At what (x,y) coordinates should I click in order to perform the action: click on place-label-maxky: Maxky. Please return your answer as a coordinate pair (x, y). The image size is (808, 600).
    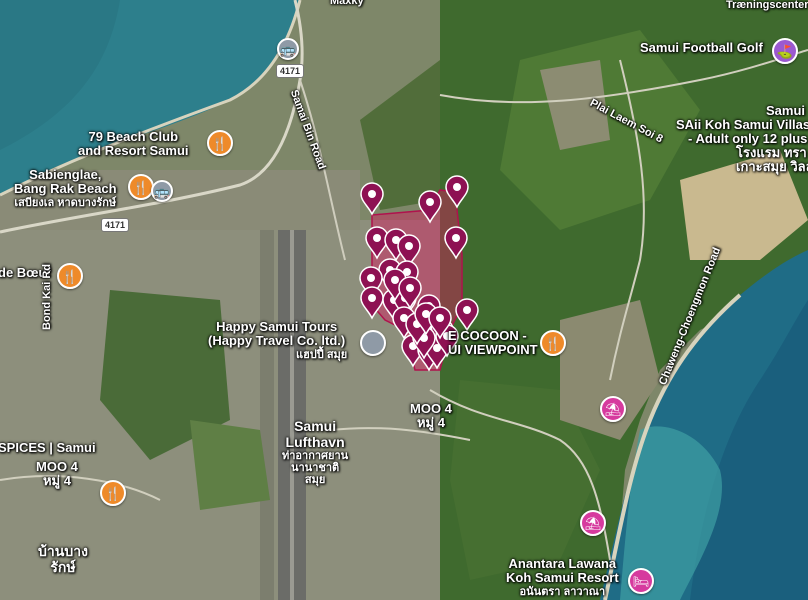
    Looking at the image, I should click on (347, 3).